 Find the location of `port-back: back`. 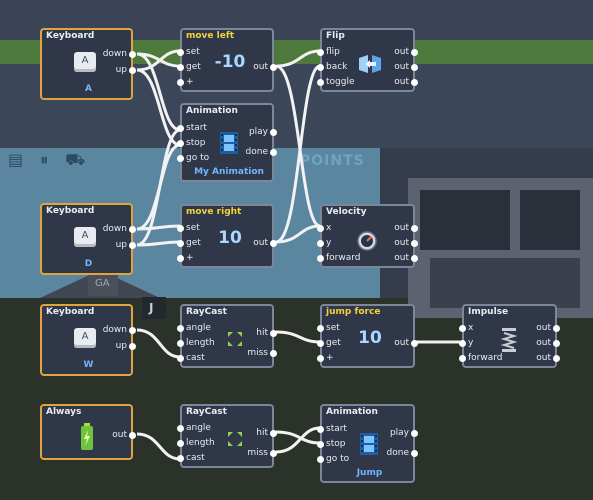

port-back: back is located at coordinates (332, 67).